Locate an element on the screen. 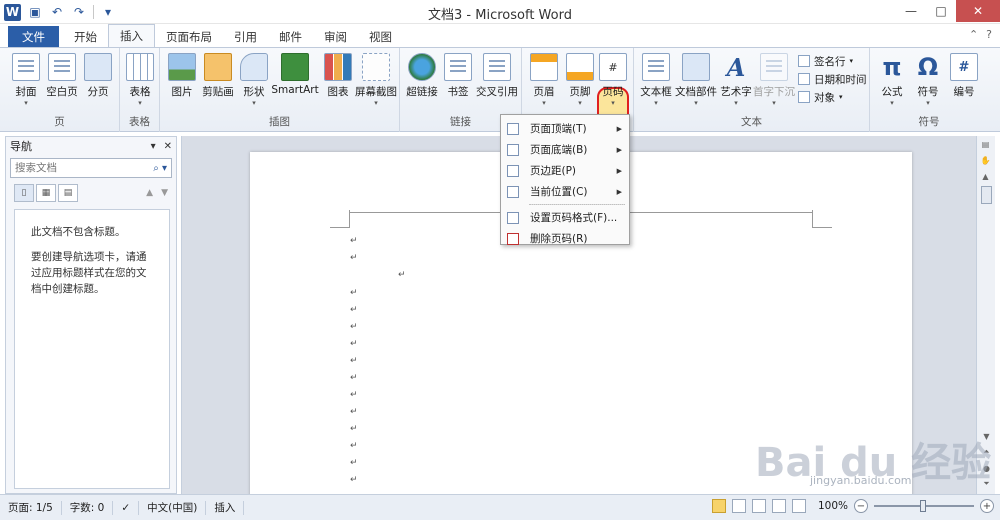 The image size is (1000, 520). chart-icon is located at coordinates (338, 67).